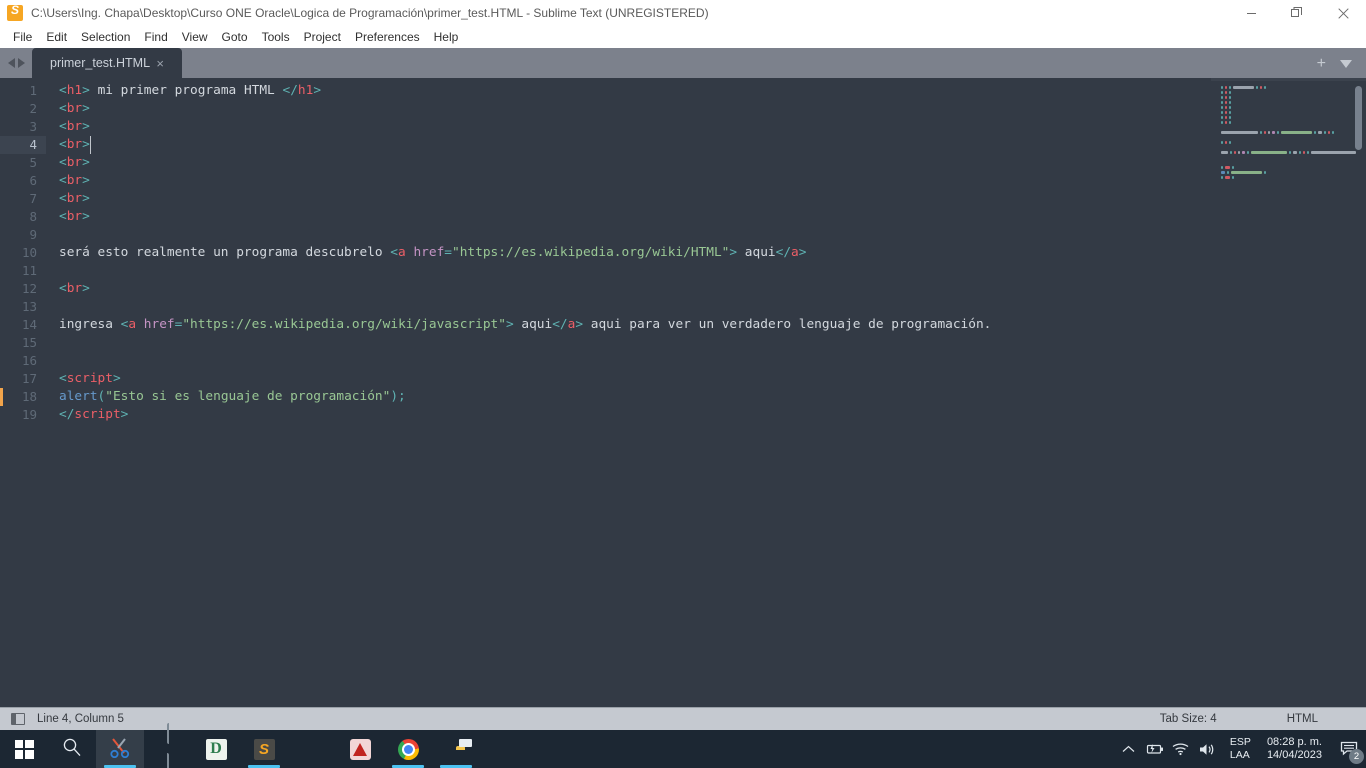 Image resolution: width=1366 pixels, height=768 pixels. I want to click on chrome-icon, so click(408, 749).